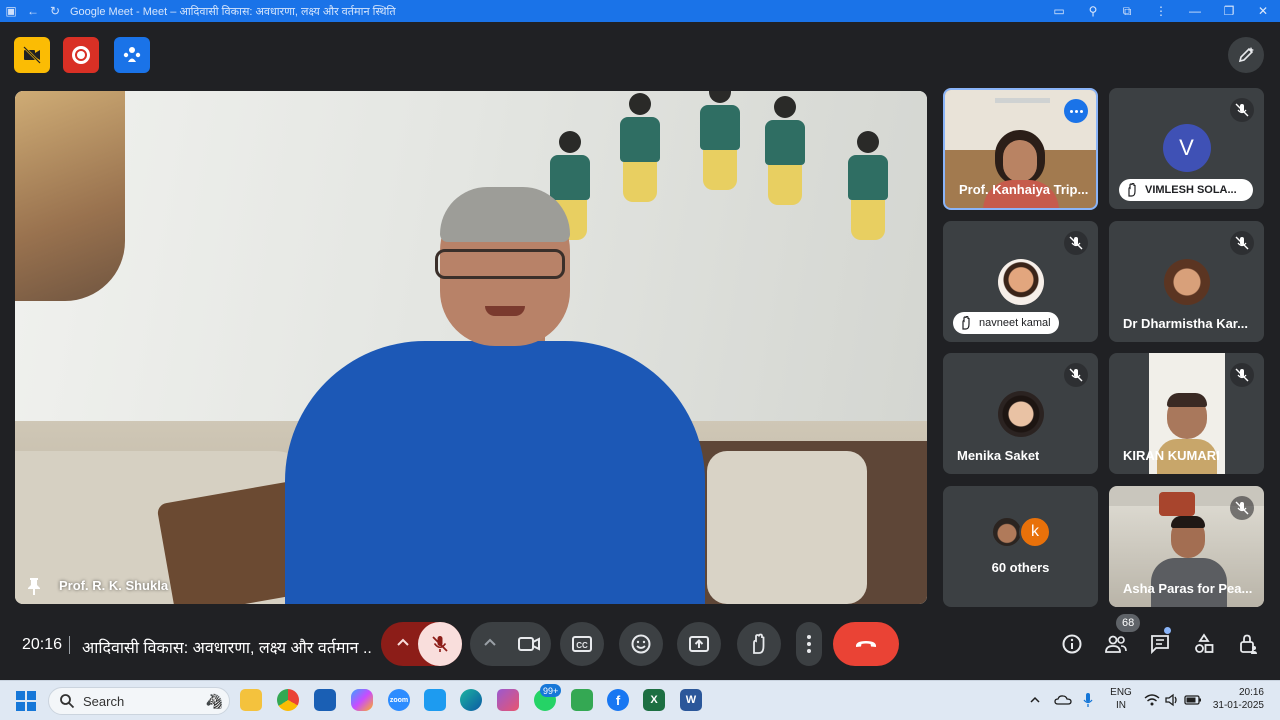  What do you see at coordinates (508, 700) in the screenshot?
I see `video-editor-icon` at bounding box center [508, 700].